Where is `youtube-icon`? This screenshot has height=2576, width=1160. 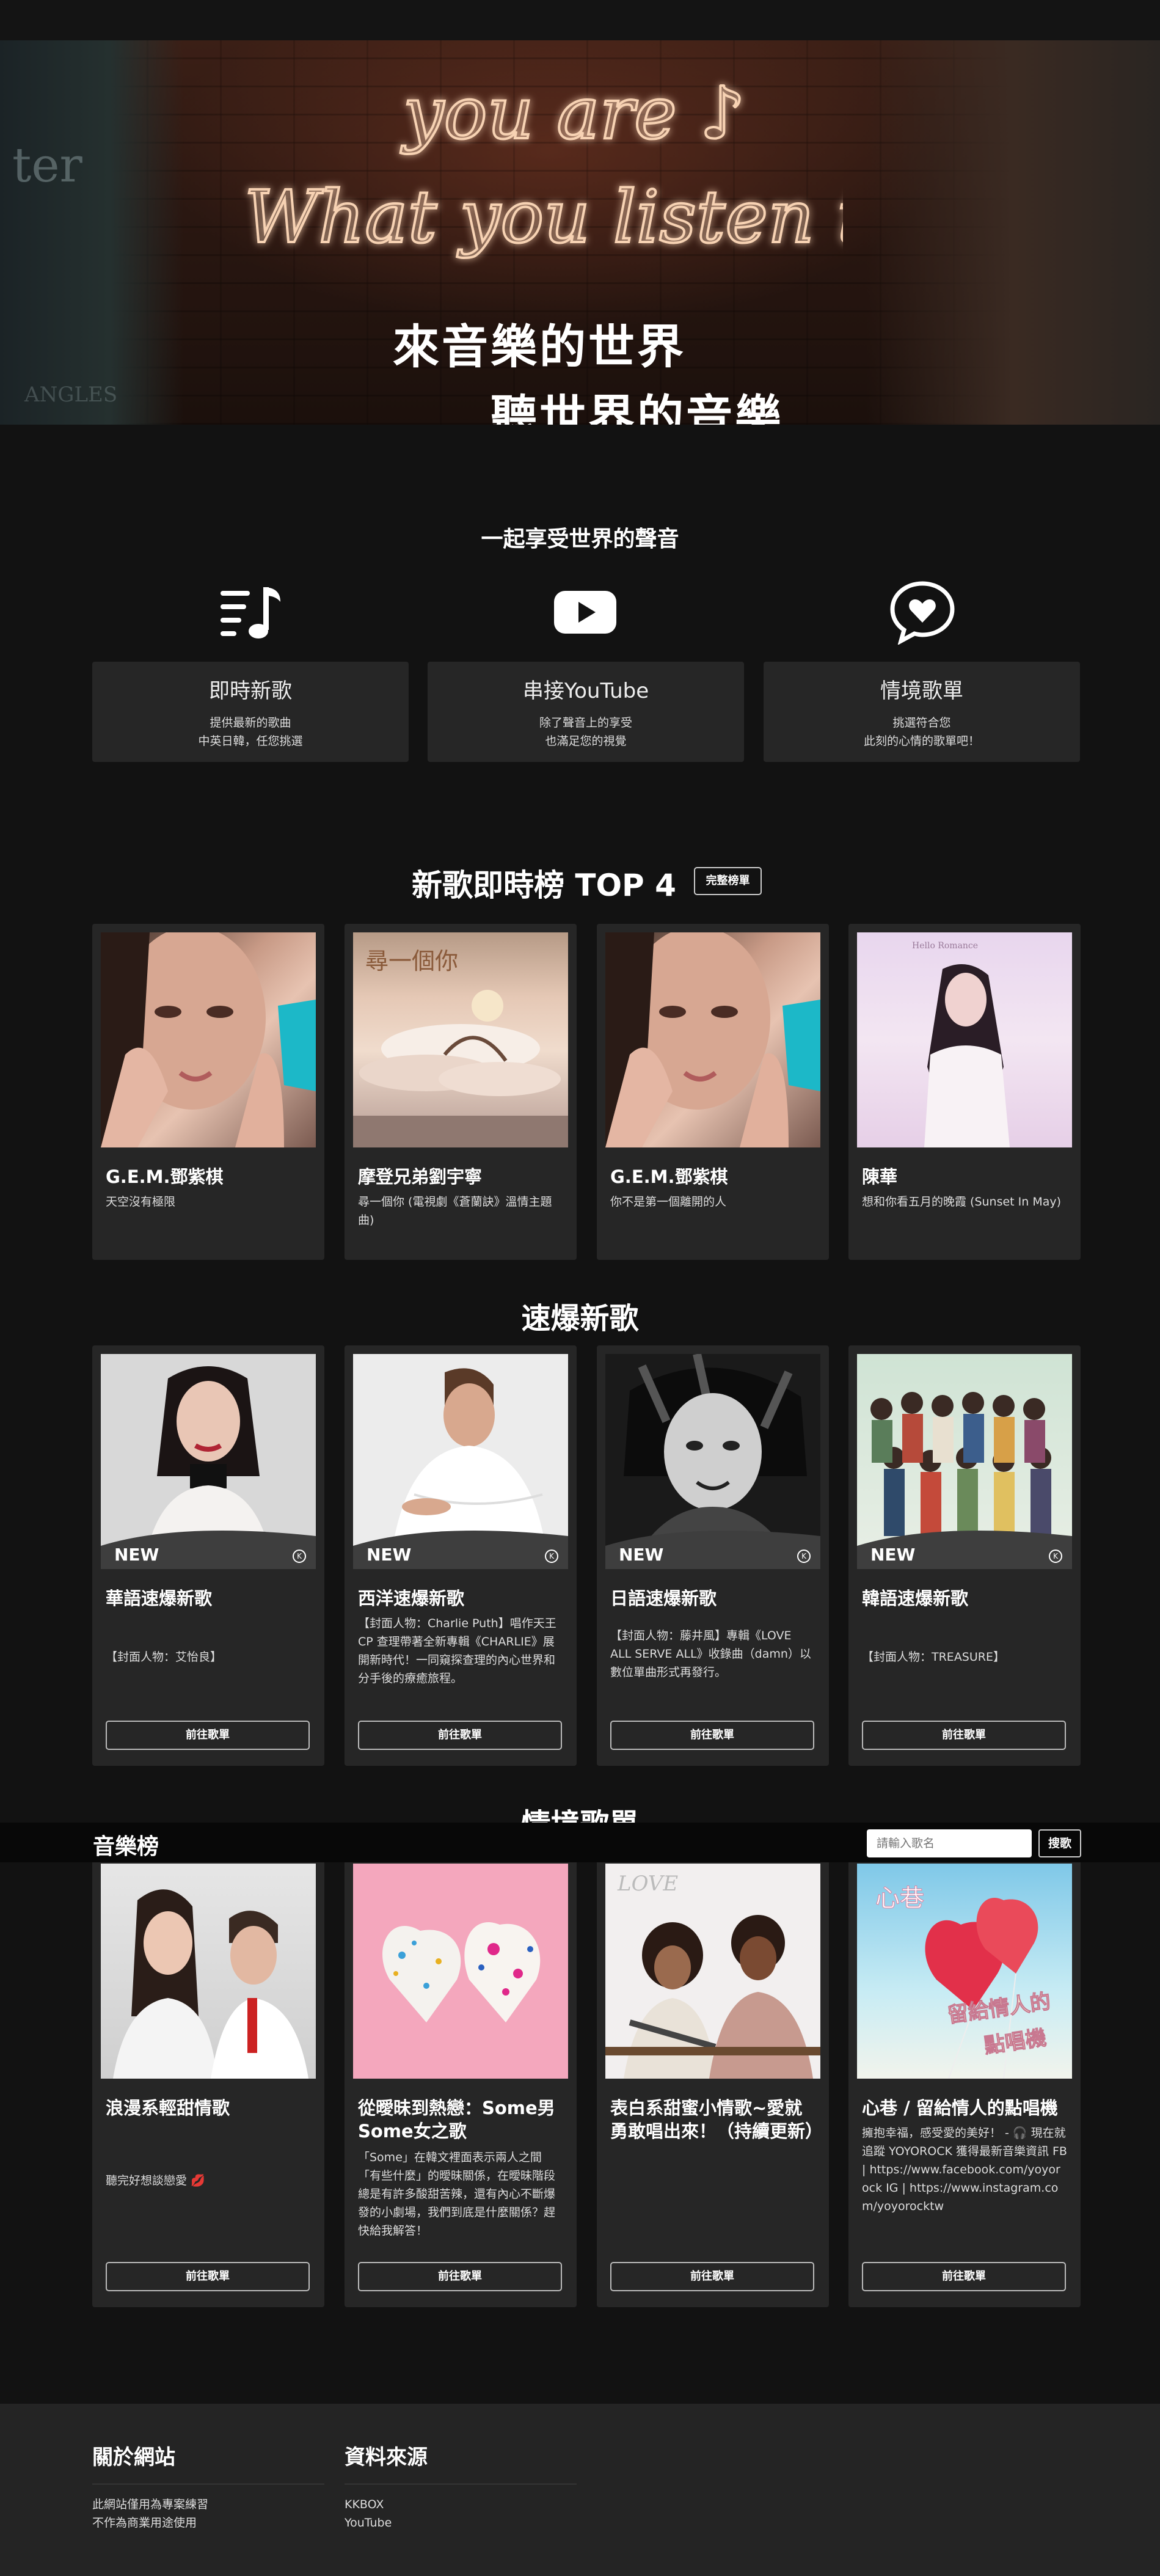 youtube-icon is located at coordinates (585, 612).